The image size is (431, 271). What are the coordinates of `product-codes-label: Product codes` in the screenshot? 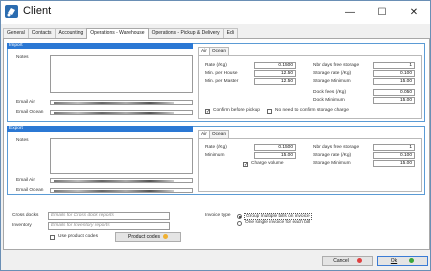 It's located at (144, 237).